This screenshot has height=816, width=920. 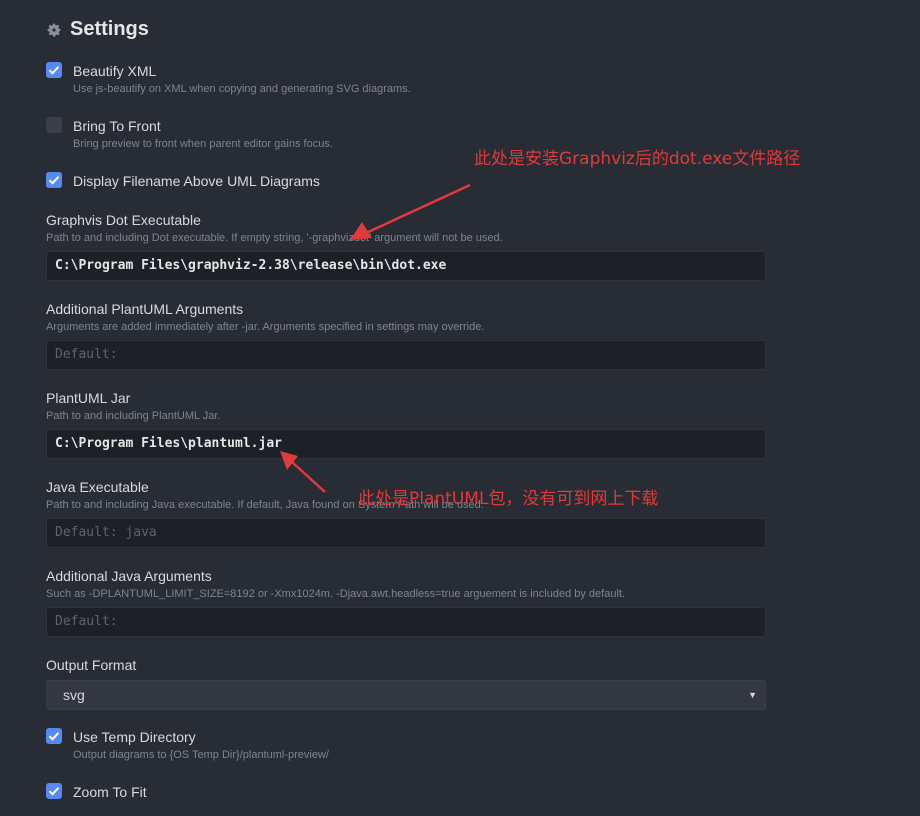 What do you see at coordinates (303, 472) in the screenshot?
I see `annotation-arrow-jar` at bounding box center [303, 472].